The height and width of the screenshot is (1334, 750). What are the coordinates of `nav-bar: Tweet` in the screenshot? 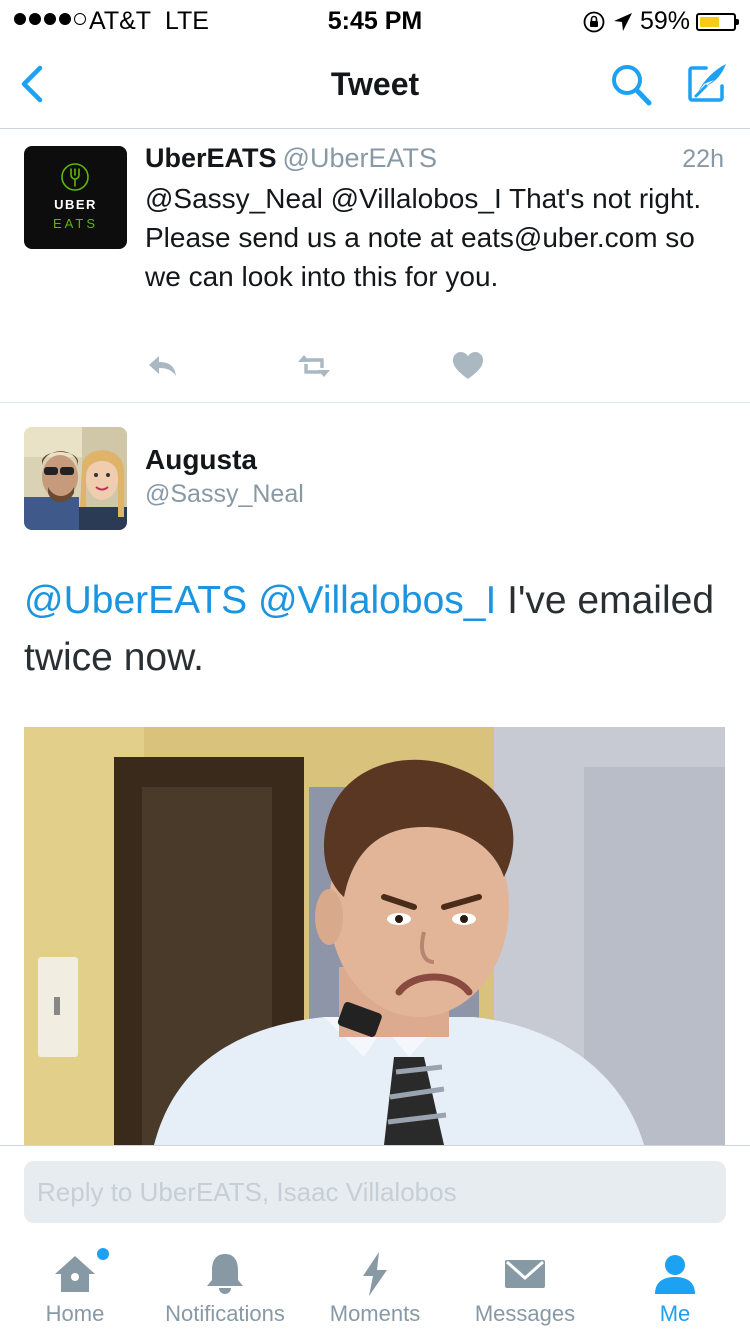 It's located at (375, 84).